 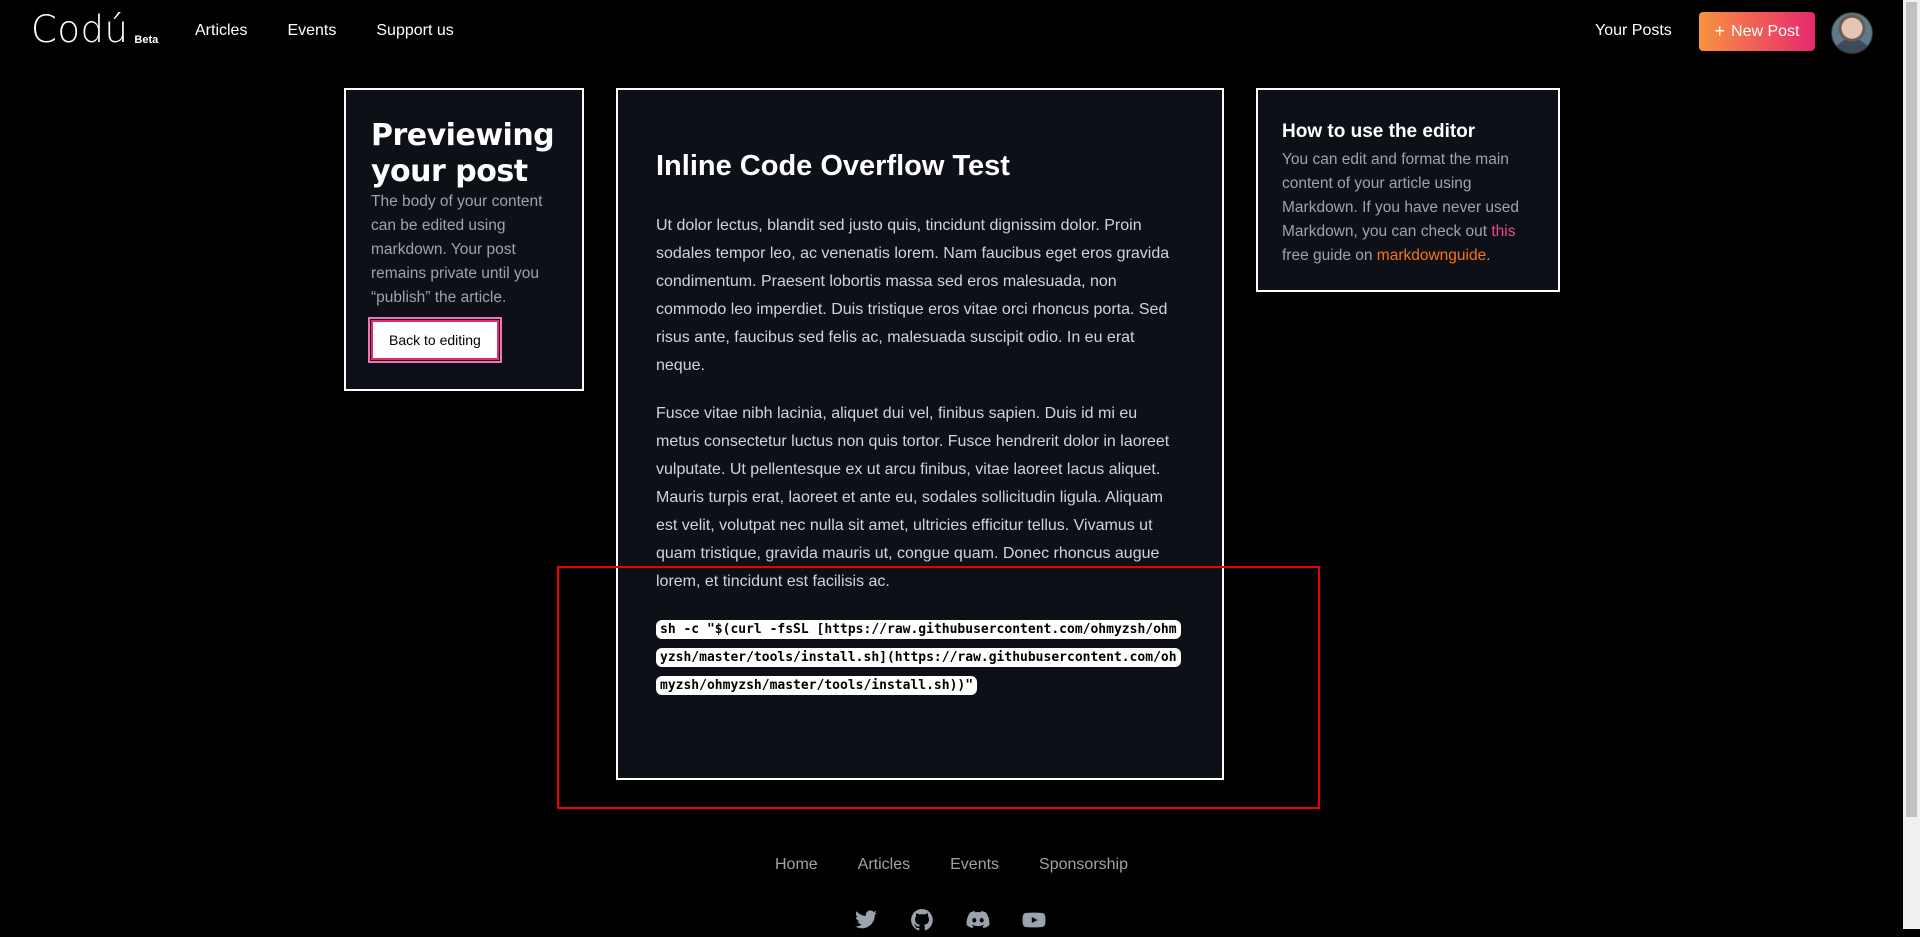 What do you see at coordinates (974, 865) in the screenshot?
I see `footer-events: Events` at bounding box center [974, 865].